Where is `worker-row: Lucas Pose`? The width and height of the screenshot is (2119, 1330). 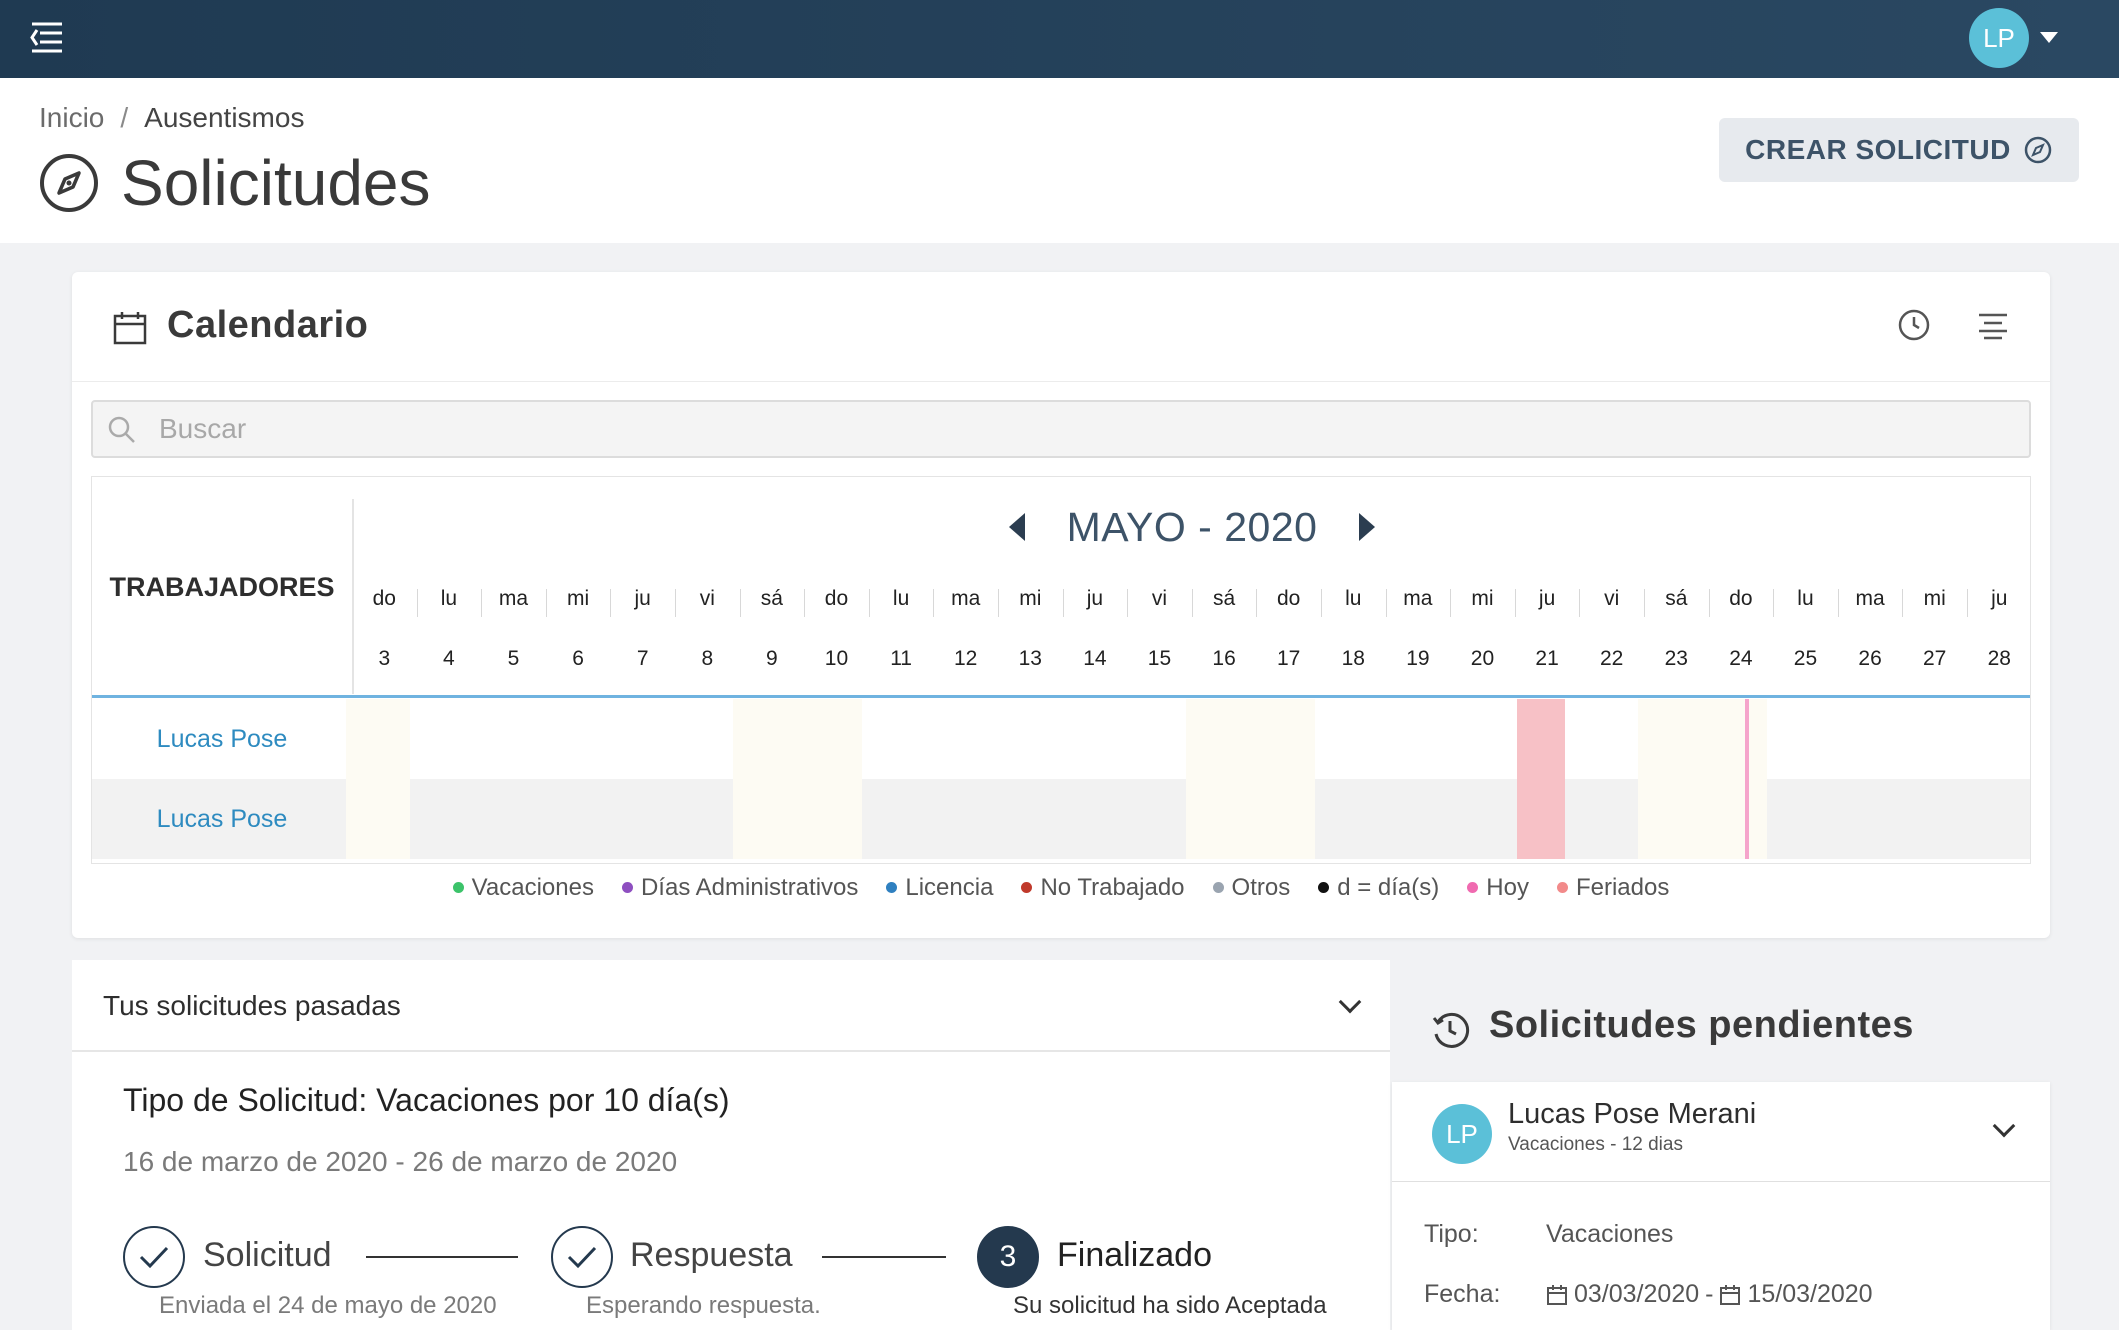 worker-row: Lucas Pose is located at coordinates (1061, 819).